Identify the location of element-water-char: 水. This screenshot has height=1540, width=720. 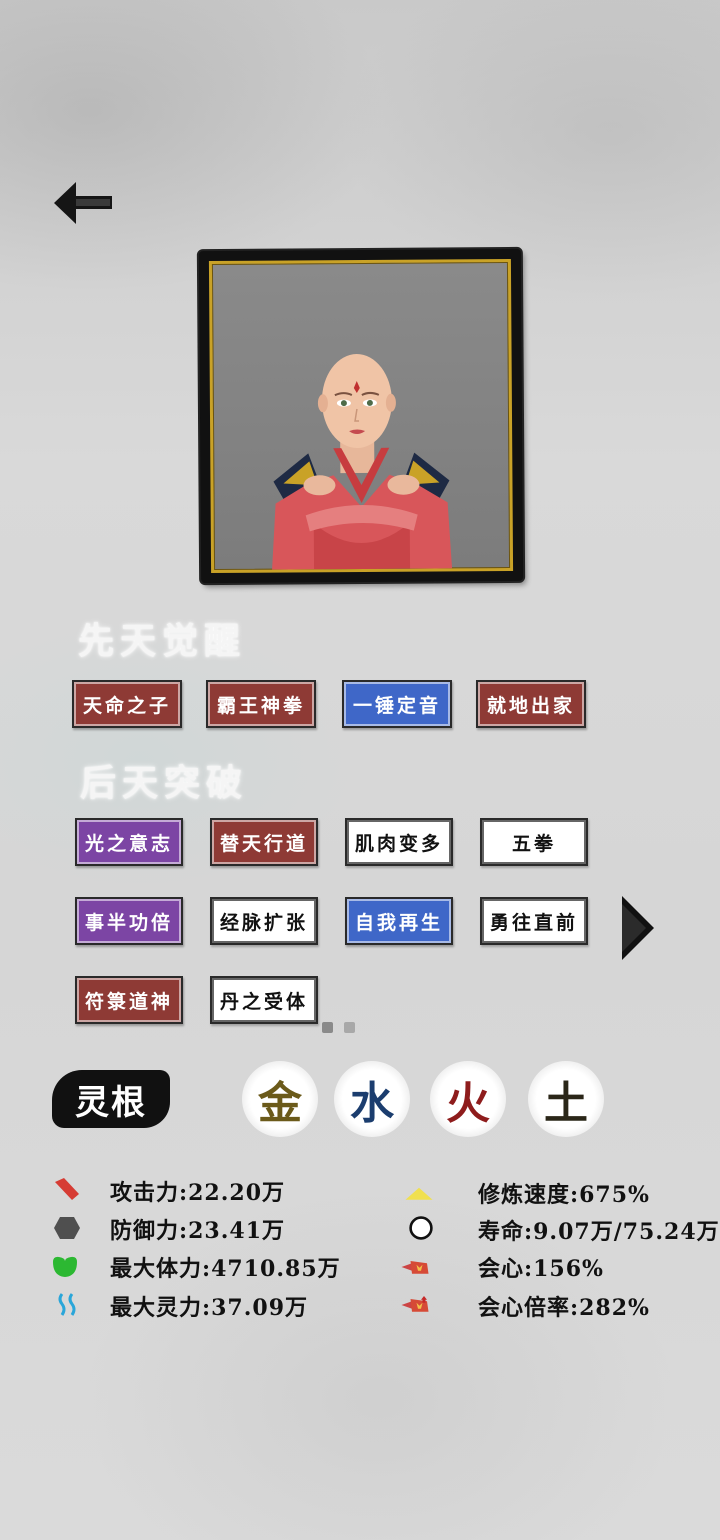
(372, 1103).